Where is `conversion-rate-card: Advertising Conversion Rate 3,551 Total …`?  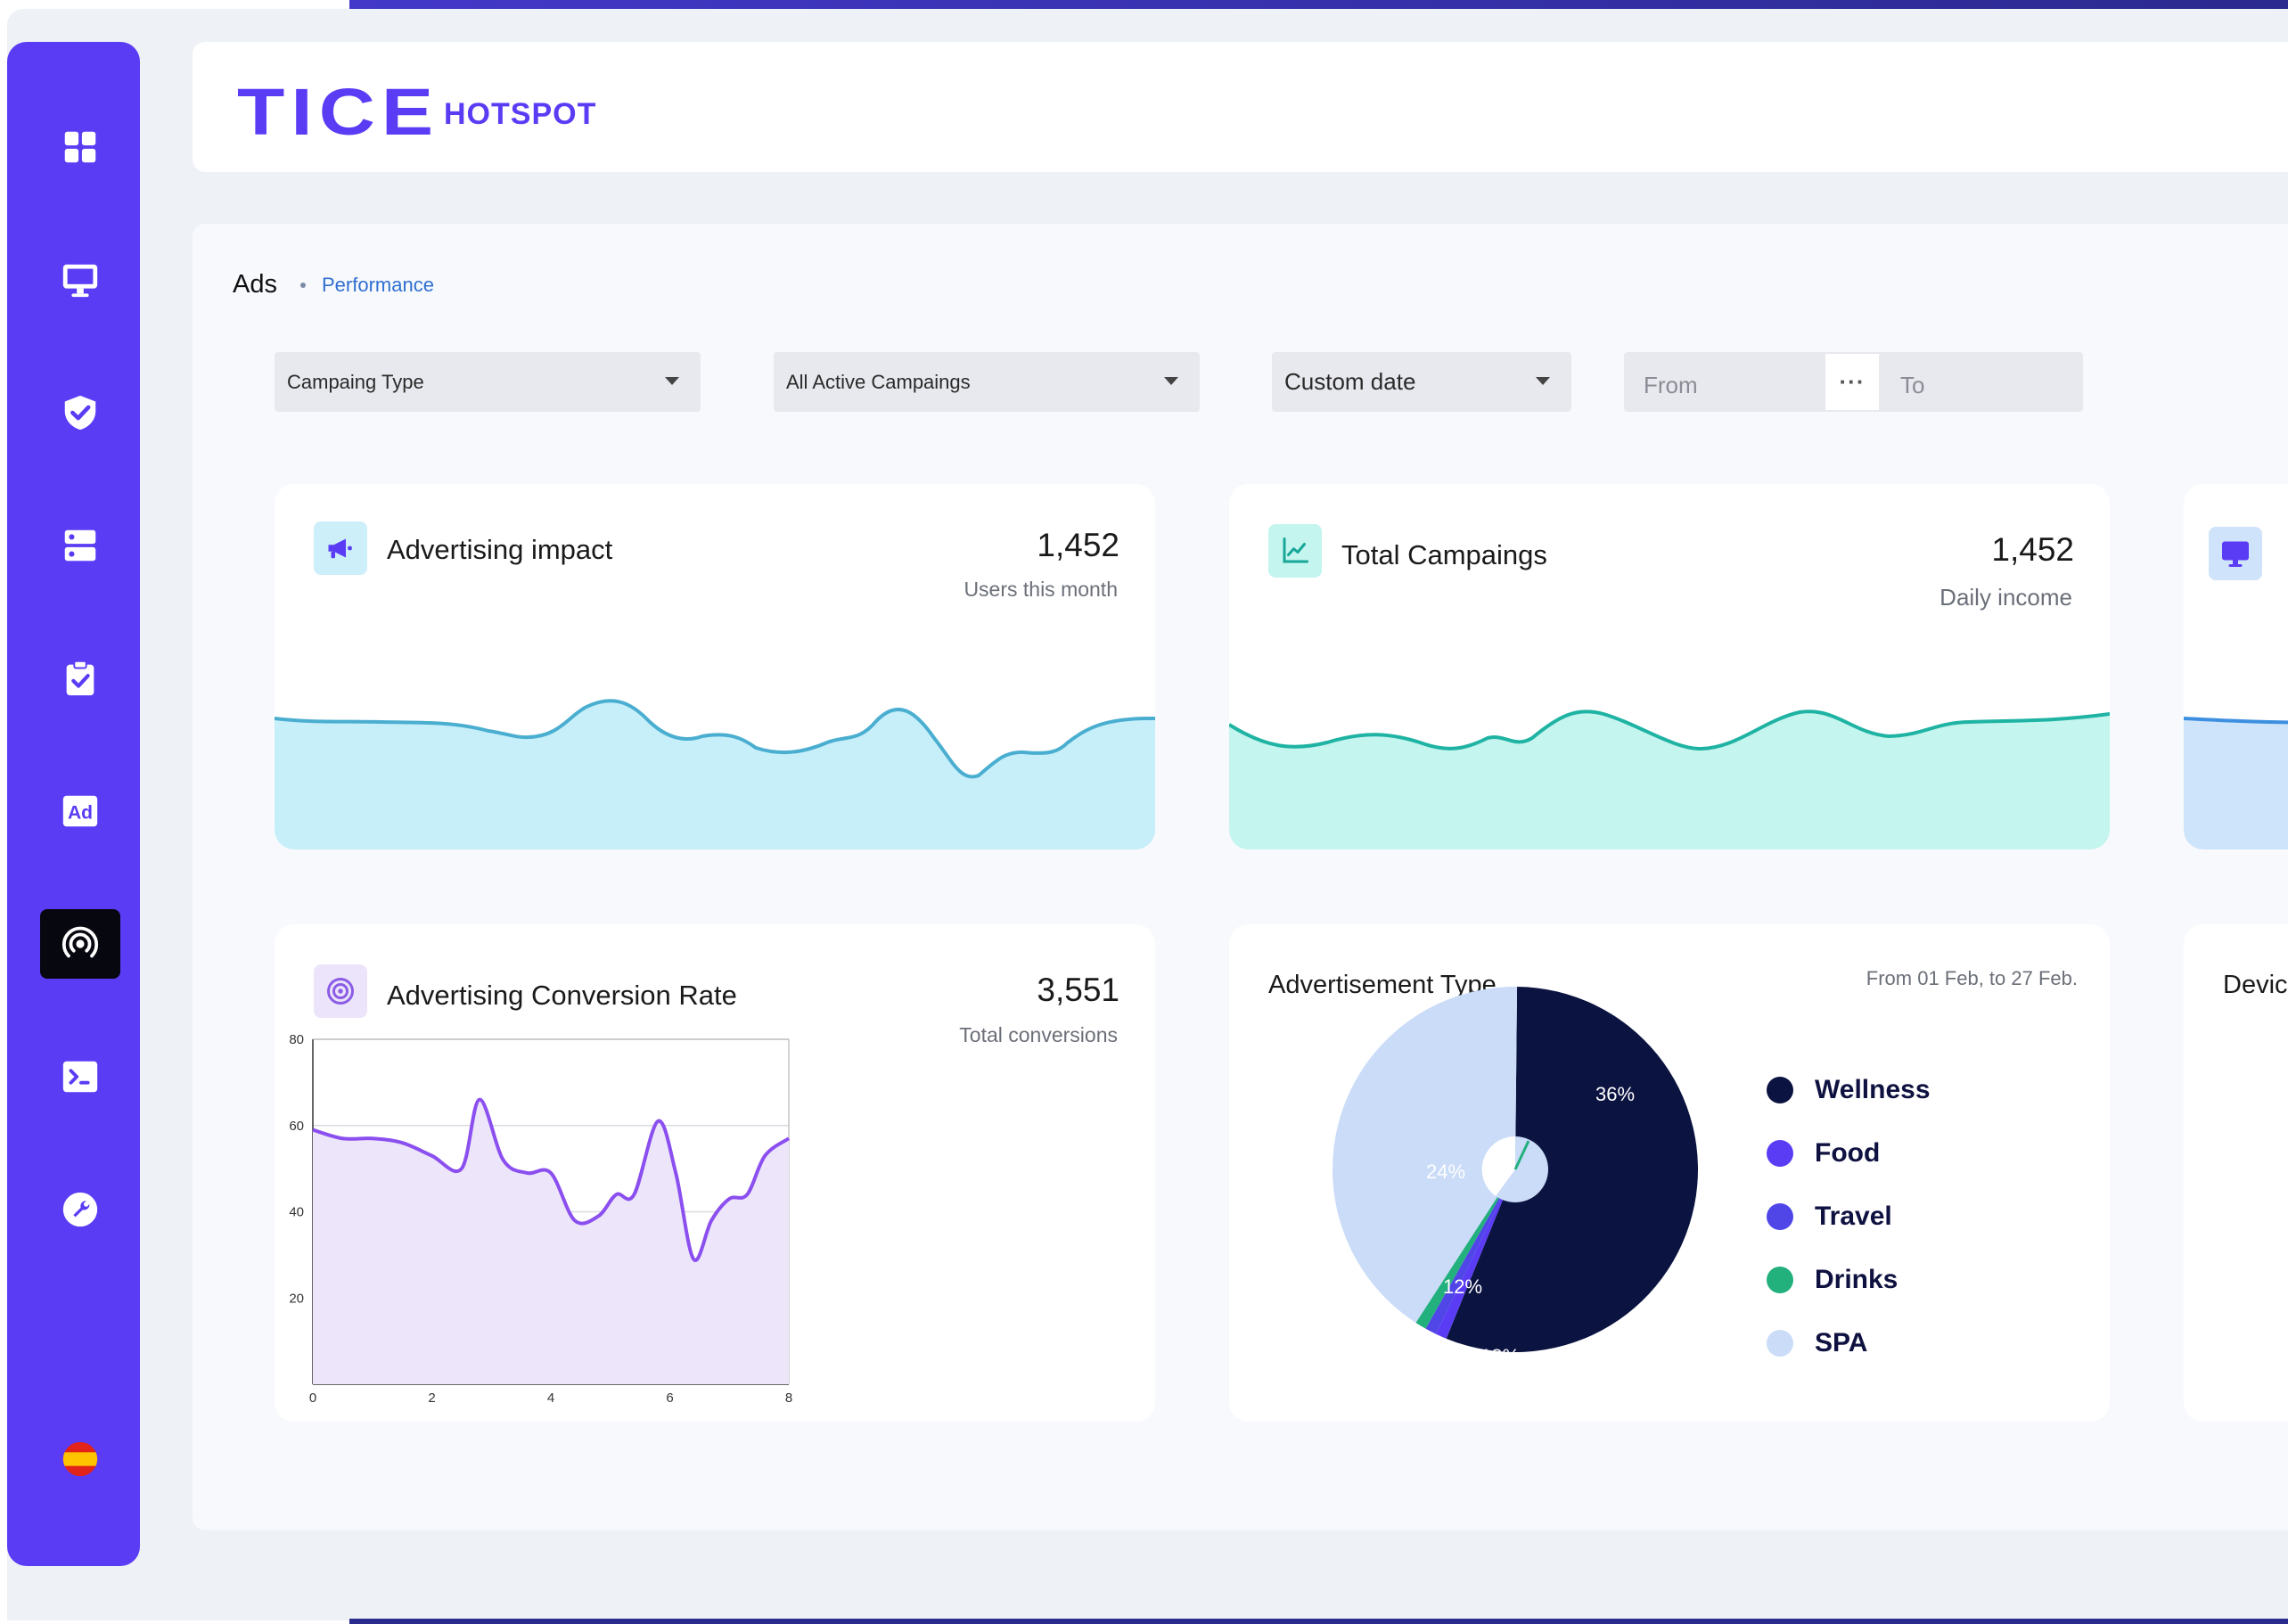 conversion-rate-card: Advertising Conversion Rate 3,551 Total … is located at coordinates (715, 1173).